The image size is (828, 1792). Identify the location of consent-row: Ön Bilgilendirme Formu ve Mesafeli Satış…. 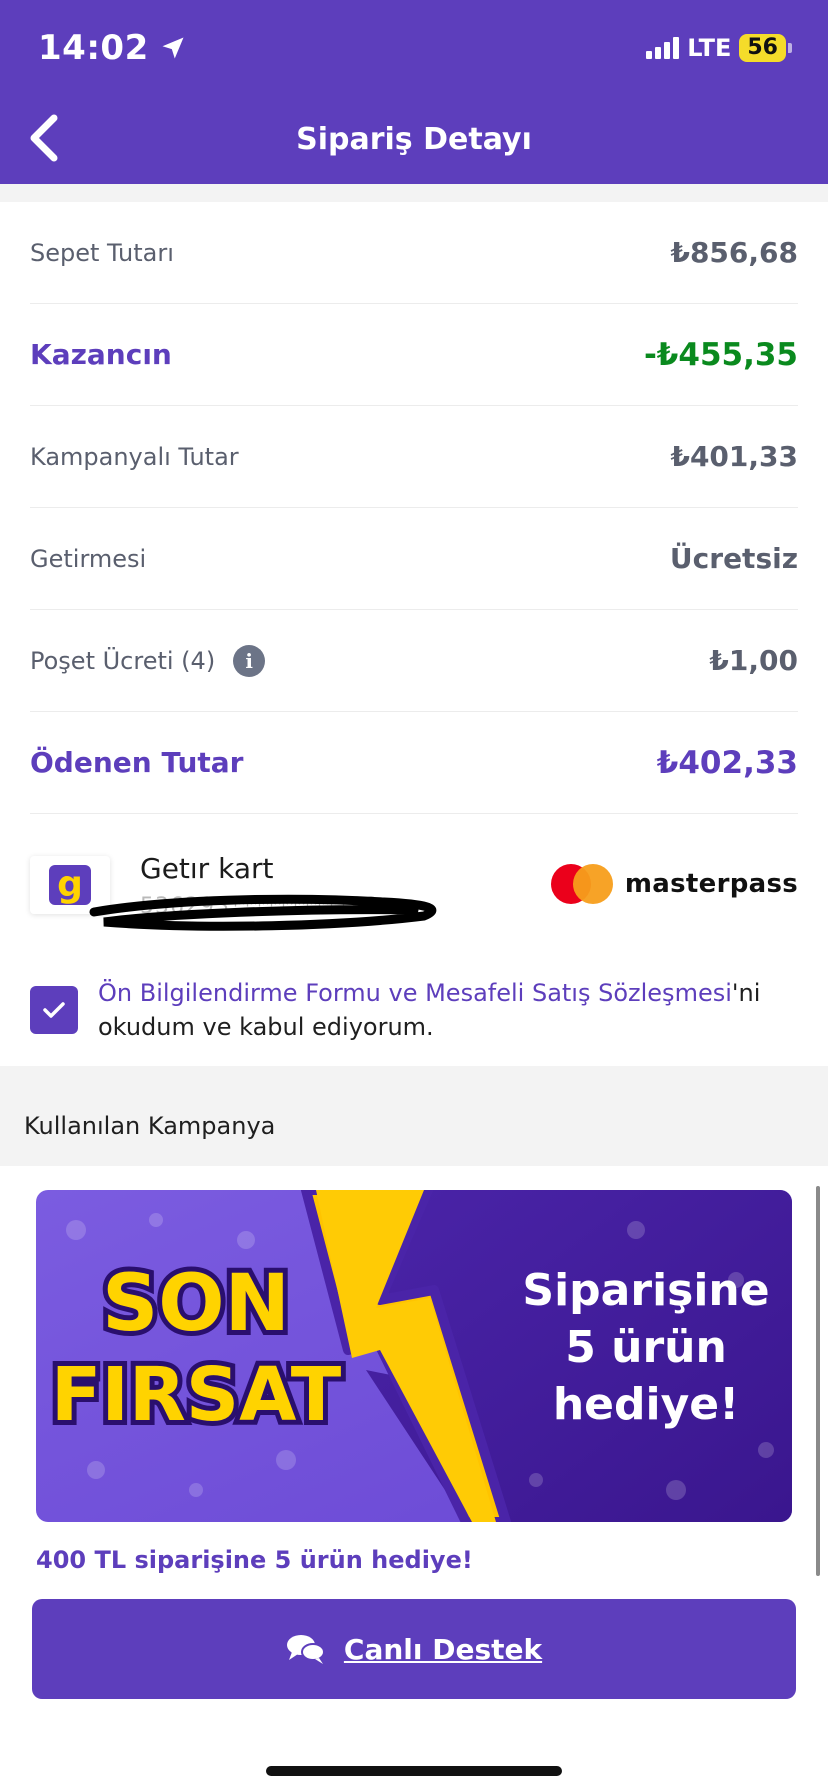
(414, 1016).